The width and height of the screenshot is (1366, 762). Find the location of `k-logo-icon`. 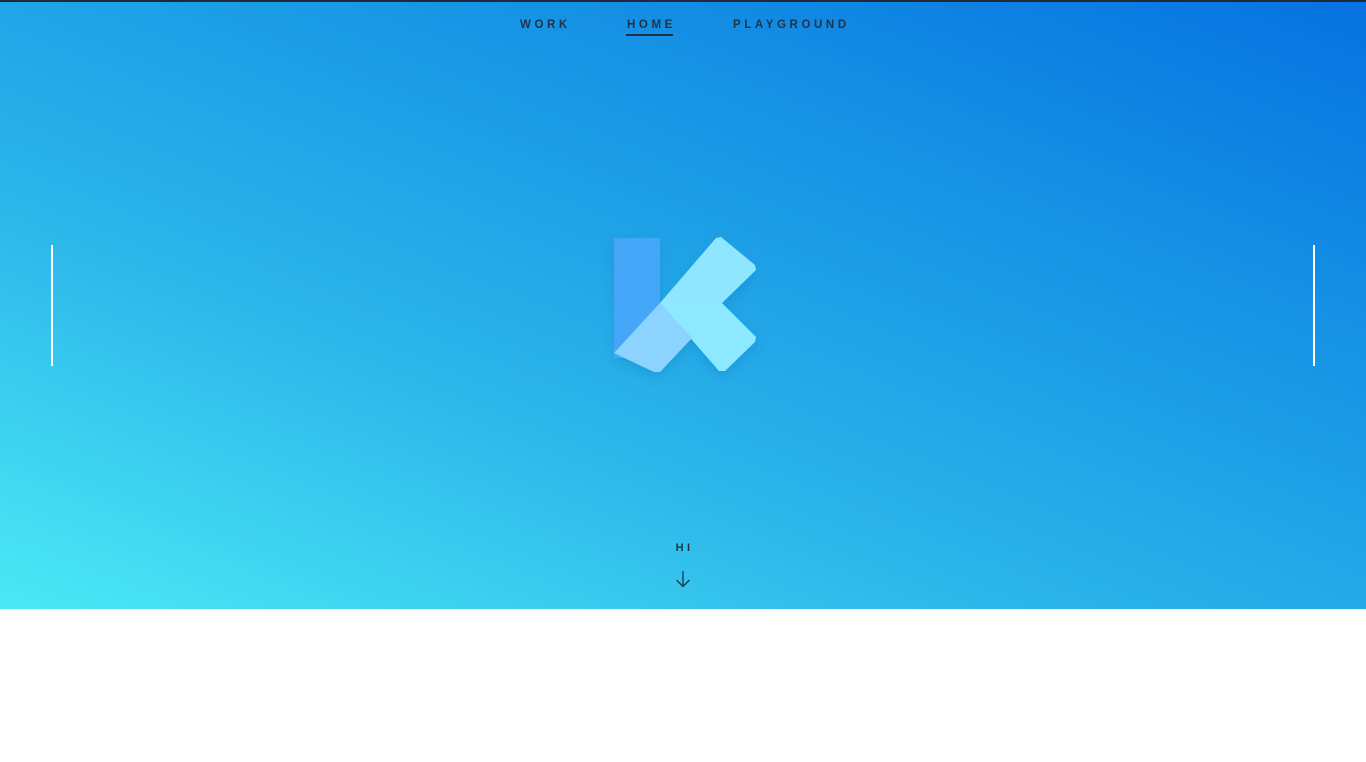

k-logo-icon is located at coordinates (685, 304).